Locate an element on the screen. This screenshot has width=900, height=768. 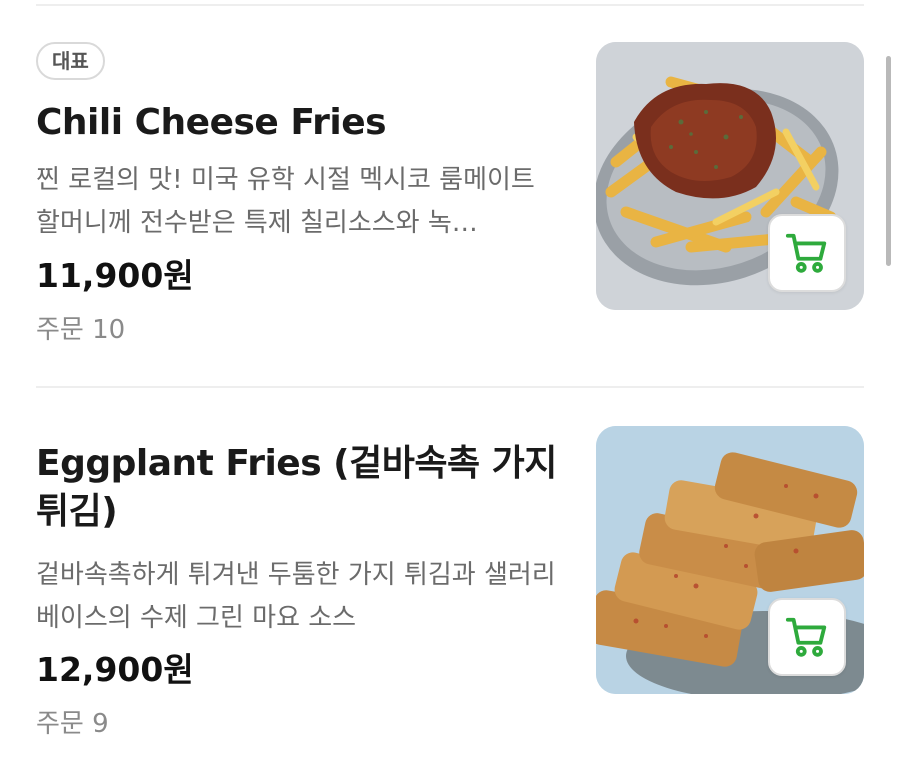
signature-badge: 대표 is located at coordinates (70, 61).